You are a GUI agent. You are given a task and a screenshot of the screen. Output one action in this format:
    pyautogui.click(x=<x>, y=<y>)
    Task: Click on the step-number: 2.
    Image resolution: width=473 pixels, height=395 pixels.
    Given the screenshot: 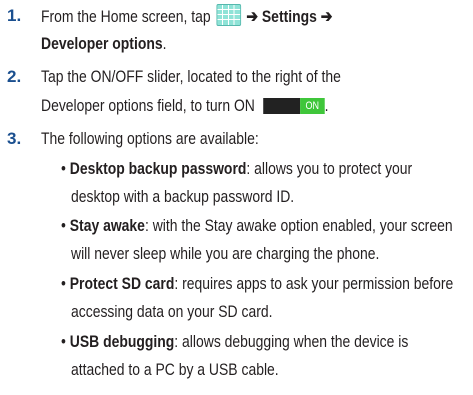 What is the action you would take?
    pyautogui.click(x=14, y=76)
    